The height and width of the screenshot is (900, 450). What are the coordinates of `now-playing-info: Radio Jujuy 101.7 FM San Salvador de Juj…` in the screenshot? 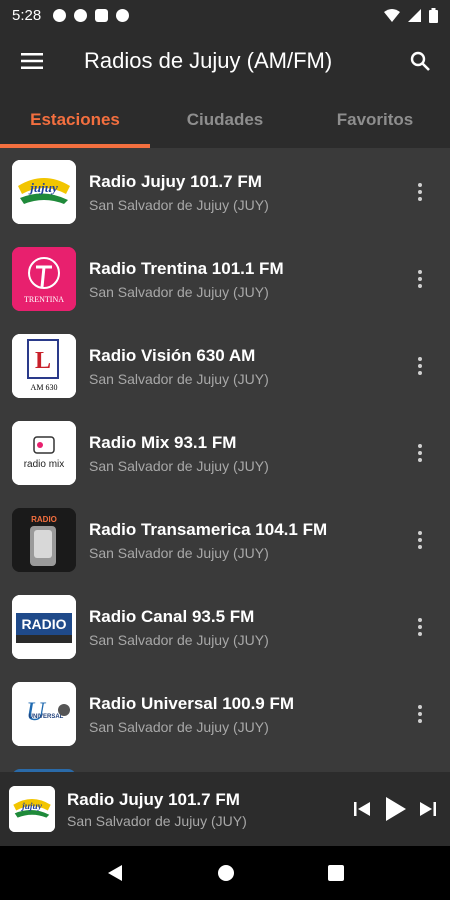 It's located at (210, 809).